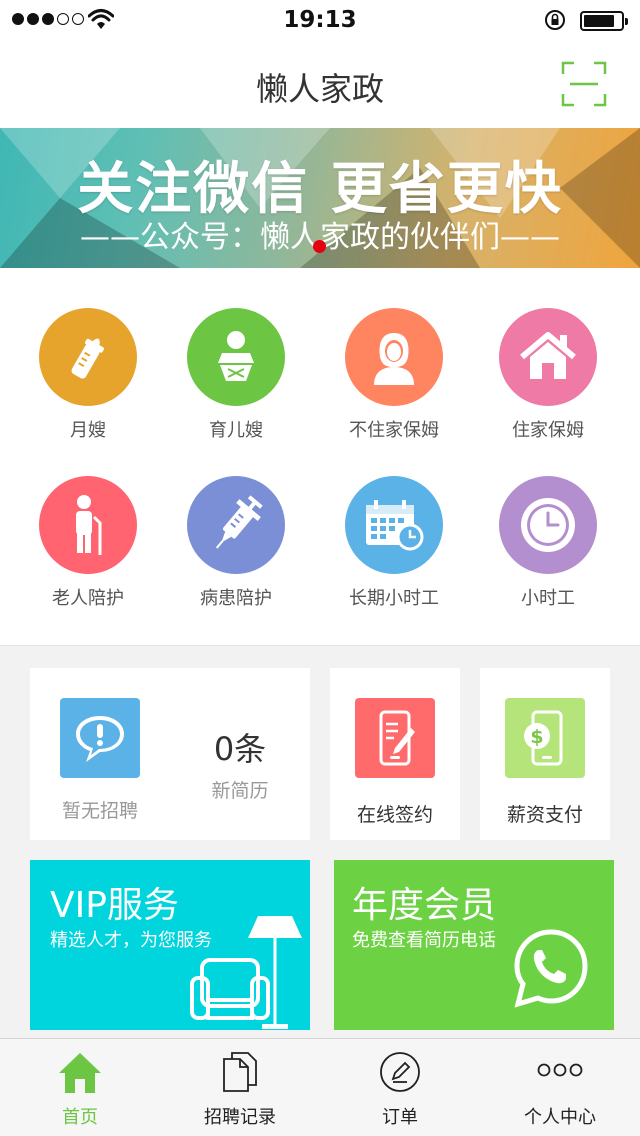 This screenshot has width=640, height=1136. What do you see at coordinates (555, 20) in the screenshot?
I see `rotation-lock-icon` at bounding box center [555, 20].